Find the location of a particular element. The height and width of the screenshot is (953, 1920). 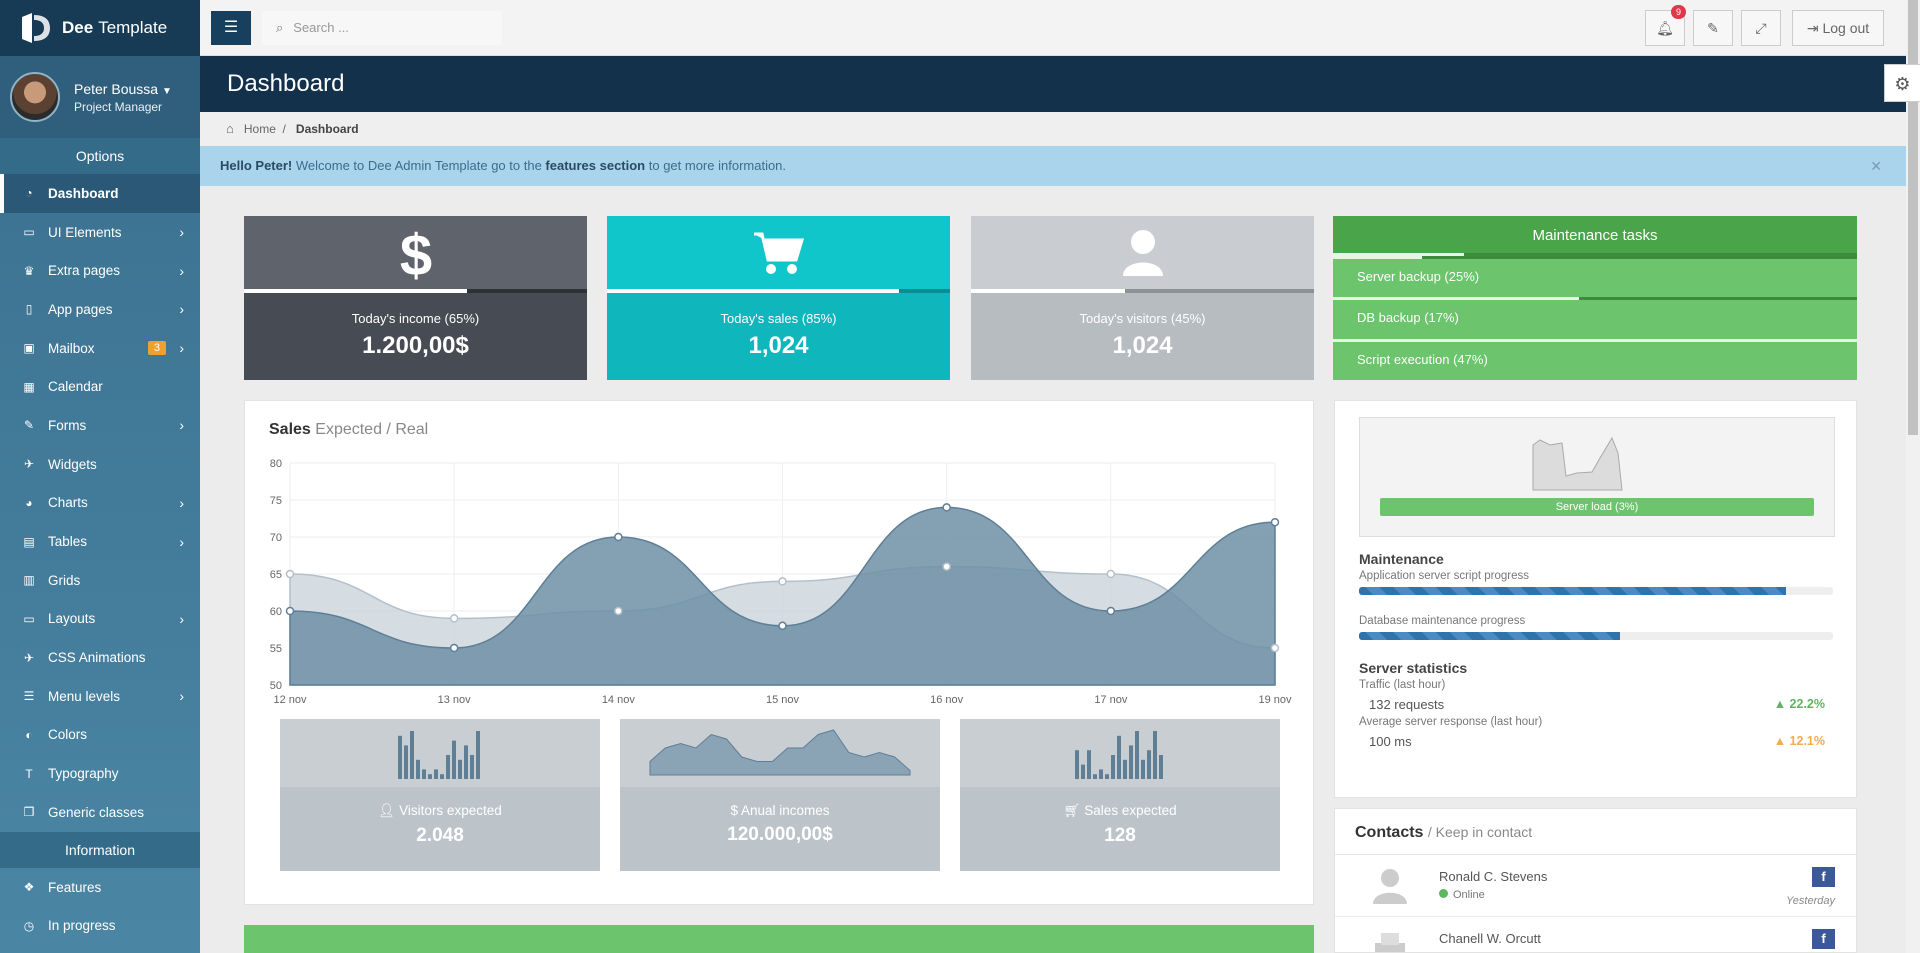

sidebar-item-layouts: ▭ Layouts › is located at coordinates (100, 619).